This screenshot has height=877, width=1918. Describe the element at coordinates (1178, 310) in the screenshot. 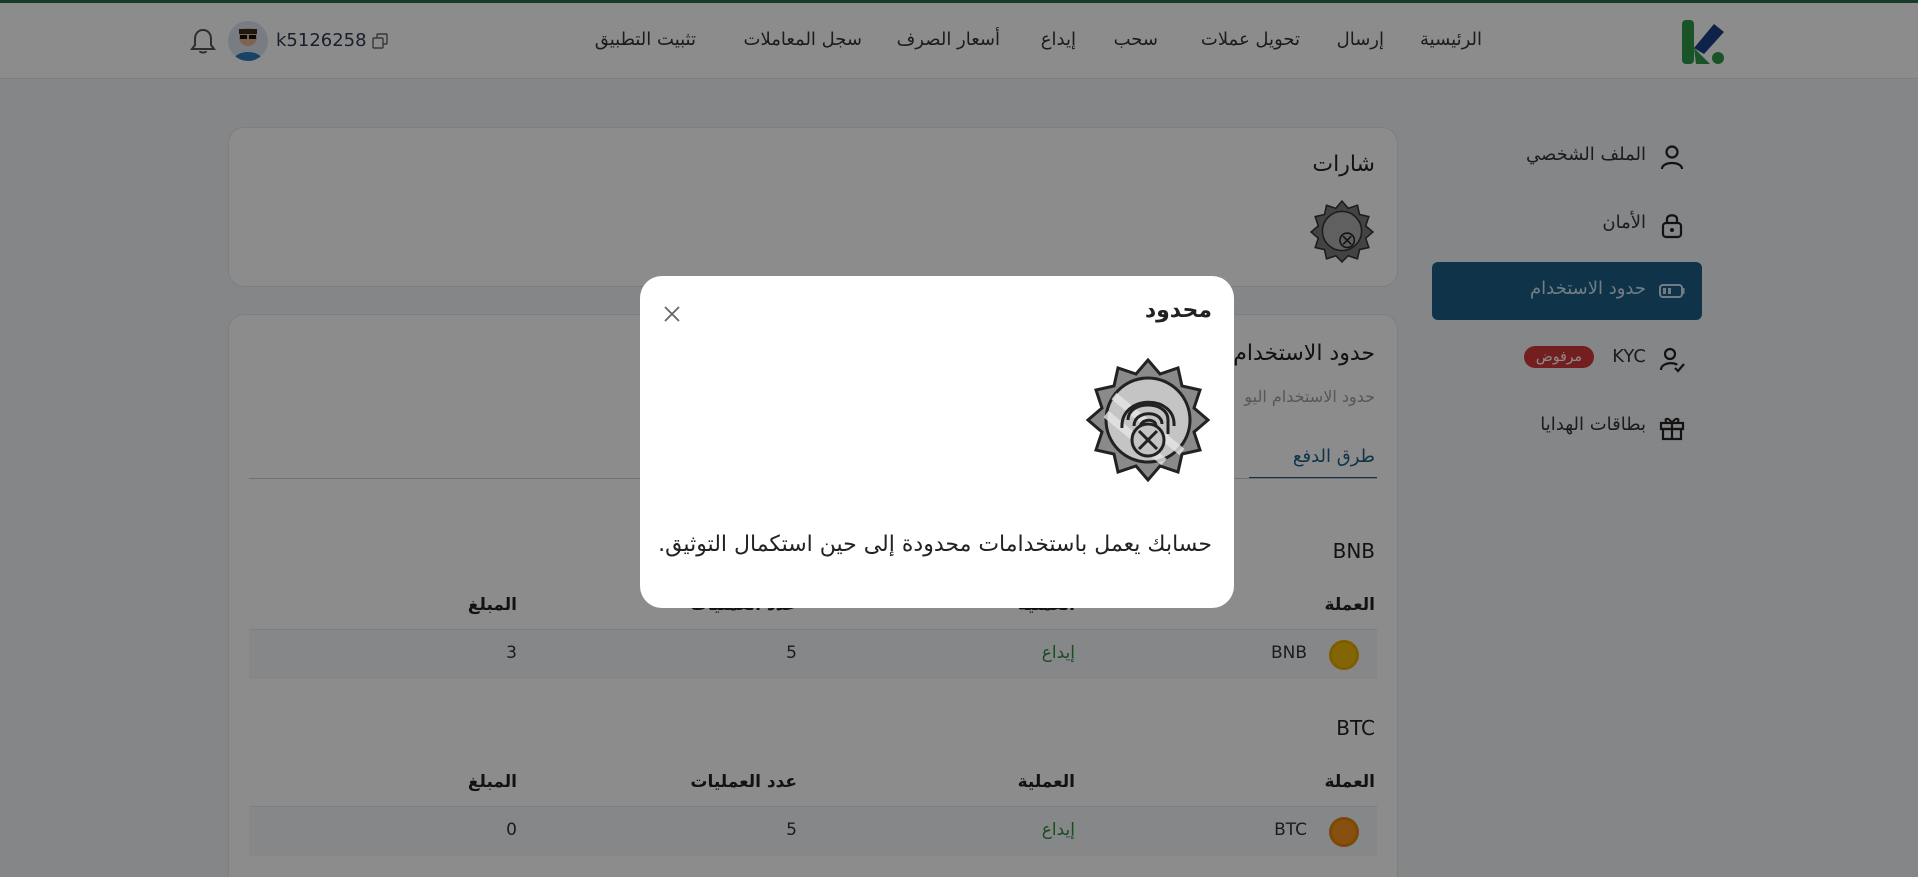

I see `modal-title: محدود` at that location.